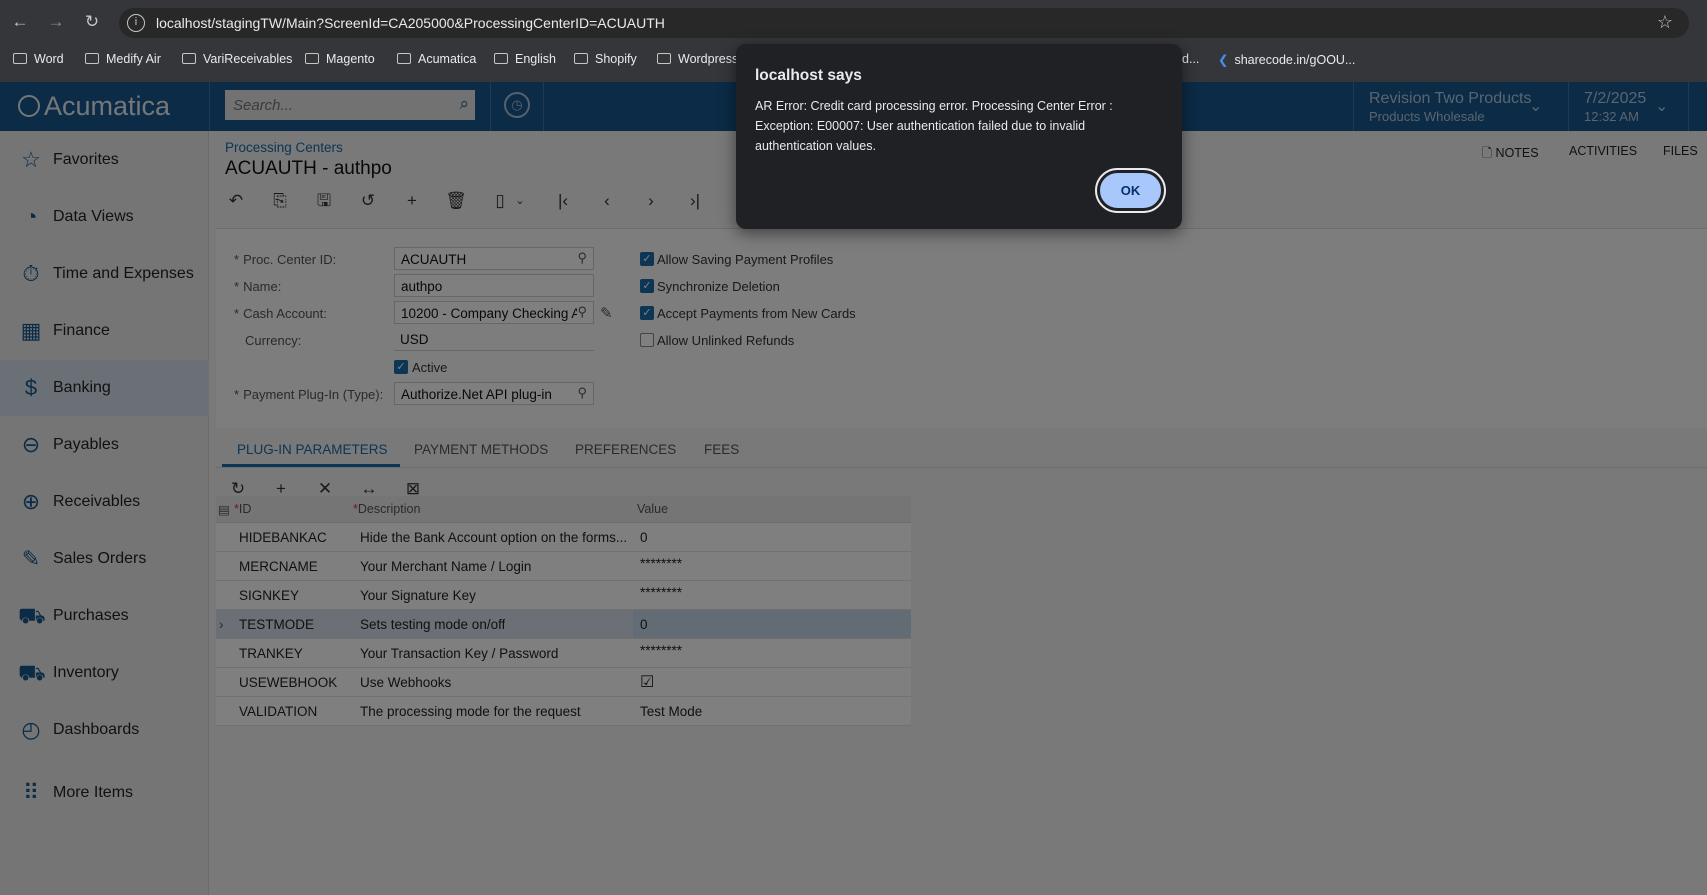 The image size is (1707, 895). I want to click on bookmark-label: Magento, so click(350, 59).